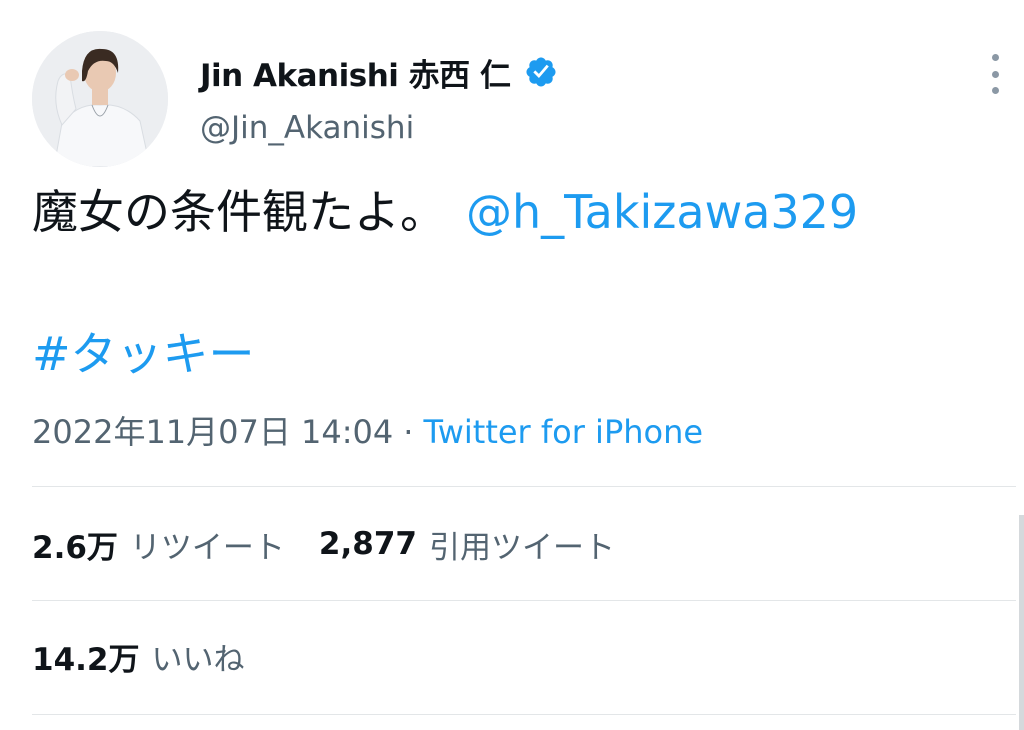  I want to click on retweet-stats-row: 2.6万 リツイート 2,877 引用ツイート, so click(323, 544).